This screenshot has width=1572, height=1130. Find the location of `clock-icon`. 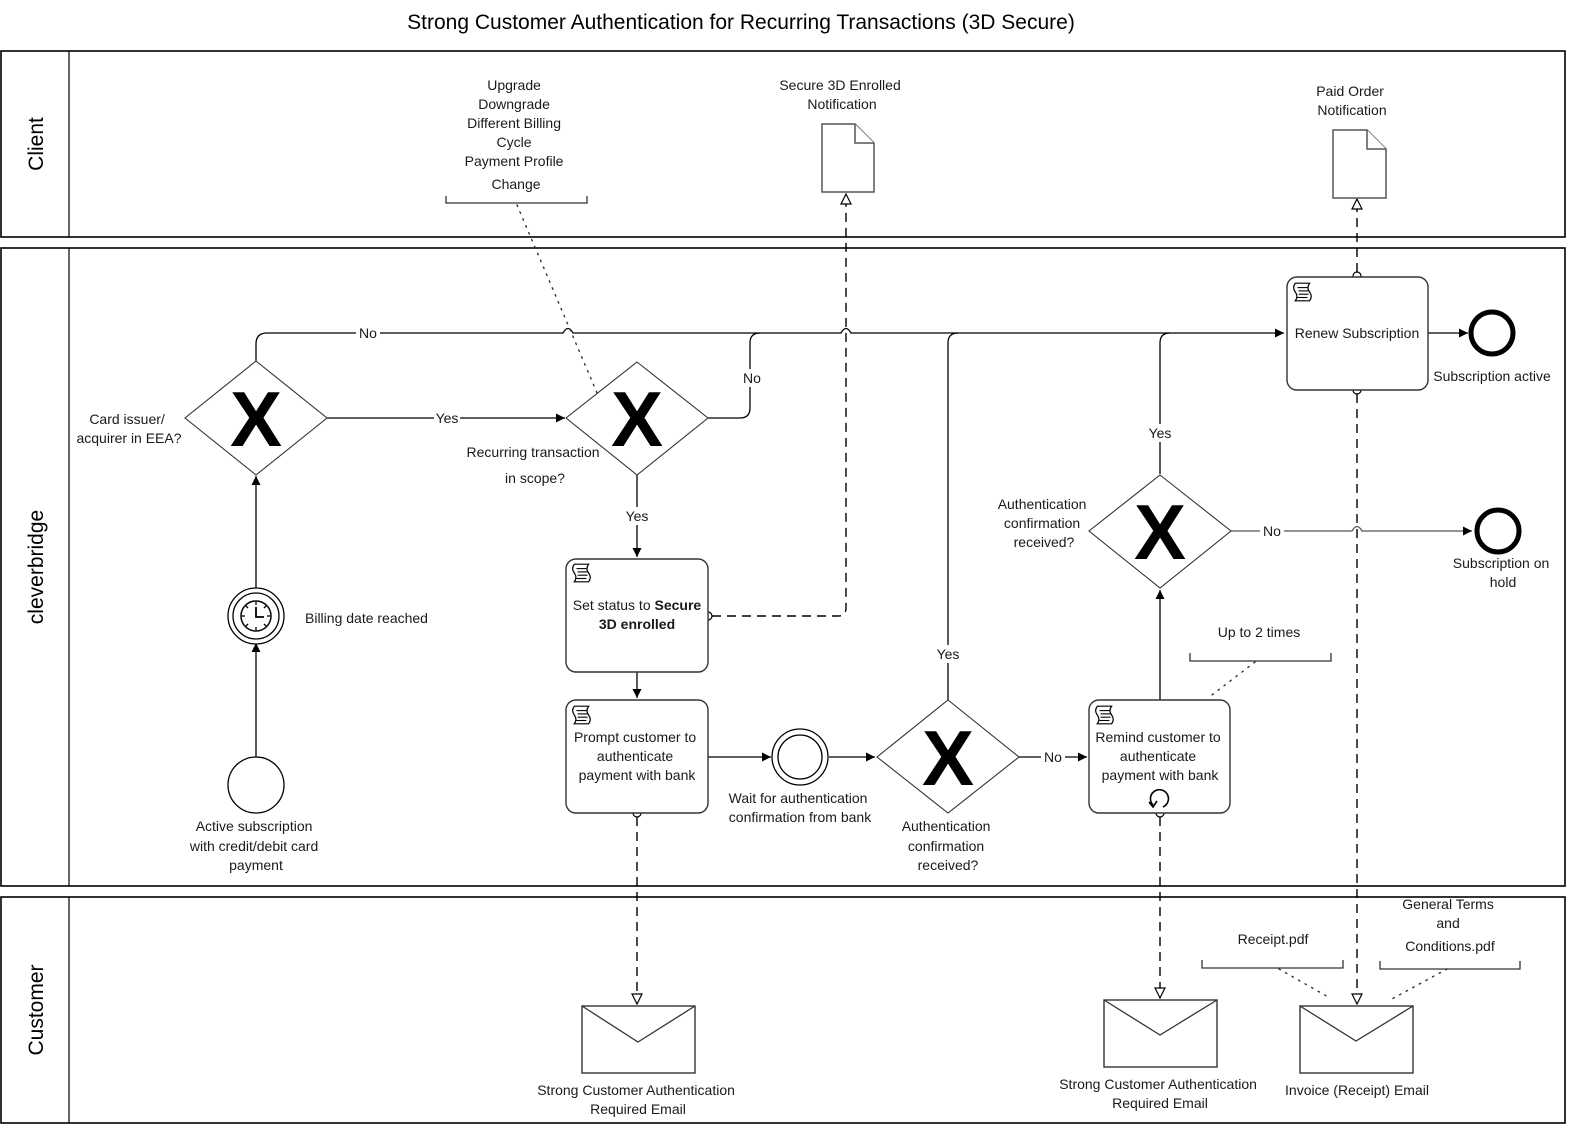

clock-icon is located at coordinates (256, 616).